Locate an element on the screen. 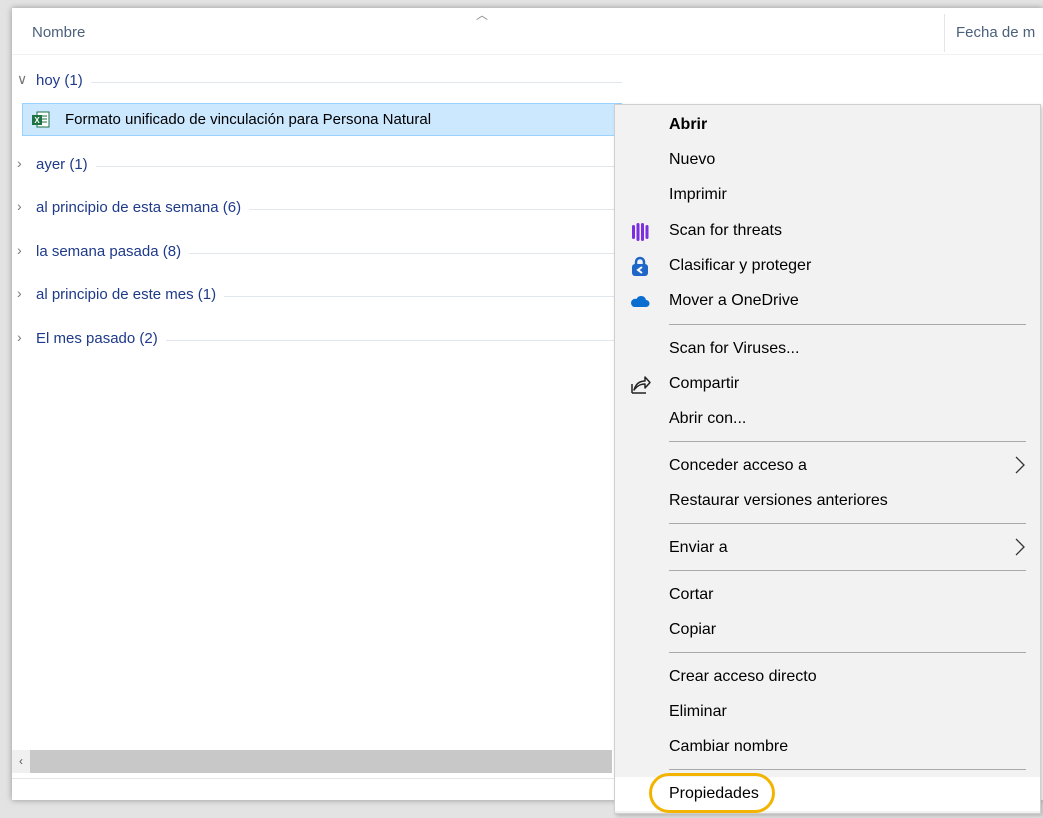 The height and width of the screenshot is (818, 1043). menu-item-label: Conceder acceso a is located at coordinates (738, 465).